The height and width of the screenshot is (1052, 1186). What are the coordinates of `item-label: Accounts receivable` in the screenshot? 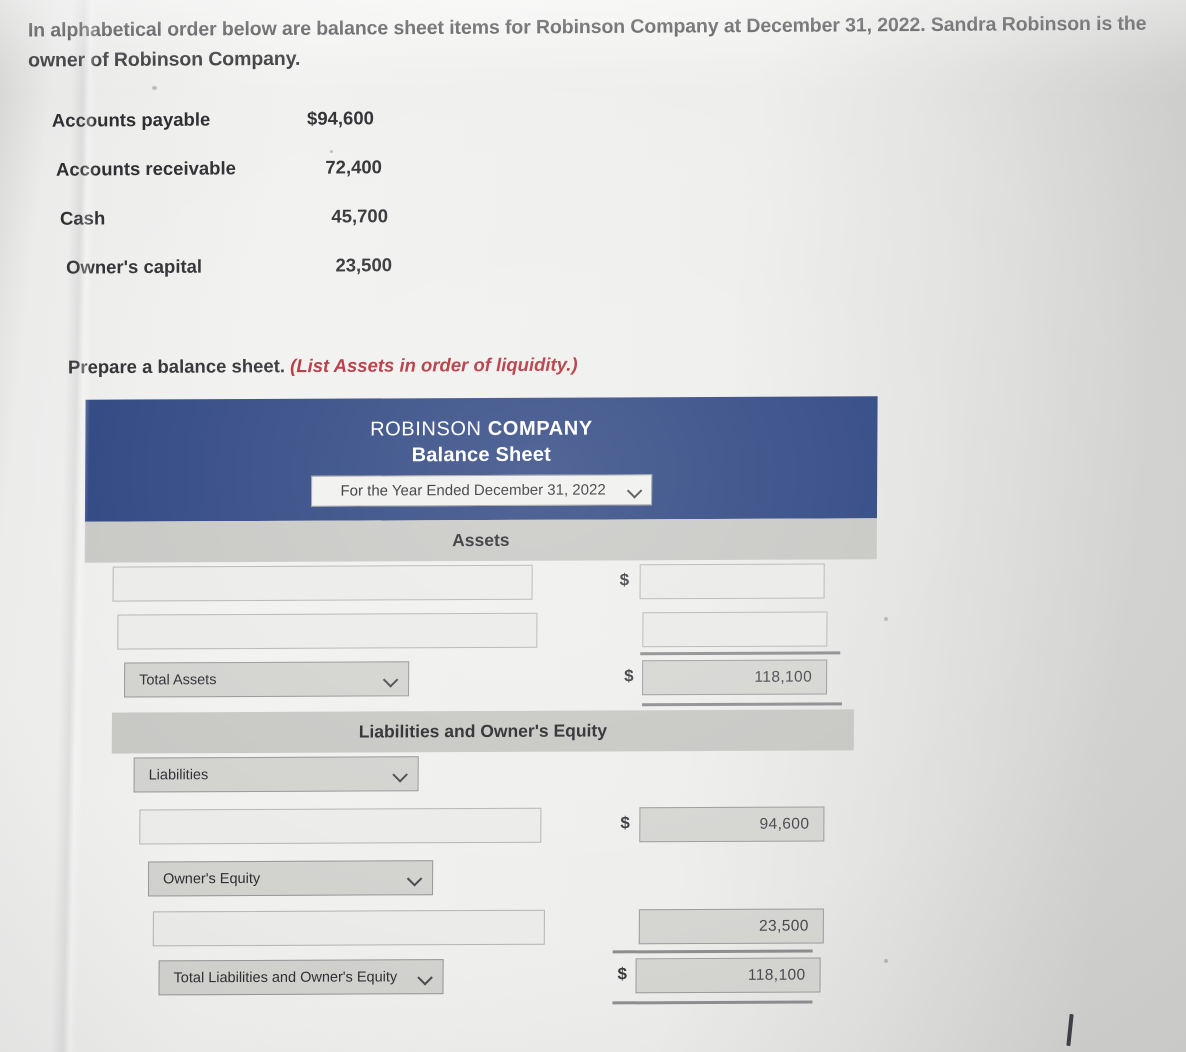 It's located at (145, 168).